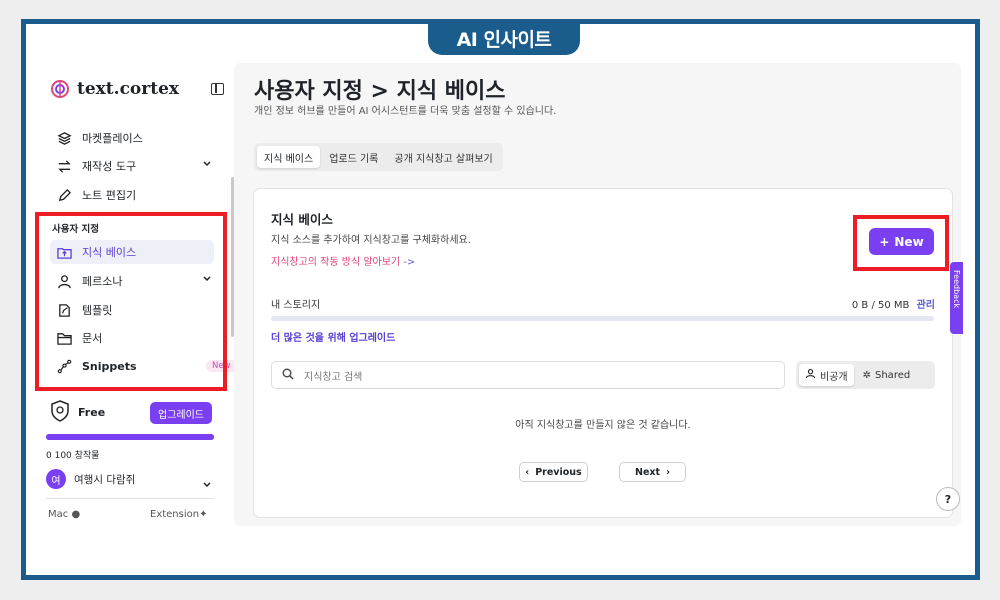 Image resolution: width=1000 pixels, height=600 pixels. I want to click on previous-button: ‹ Previous, so click(553, 472).